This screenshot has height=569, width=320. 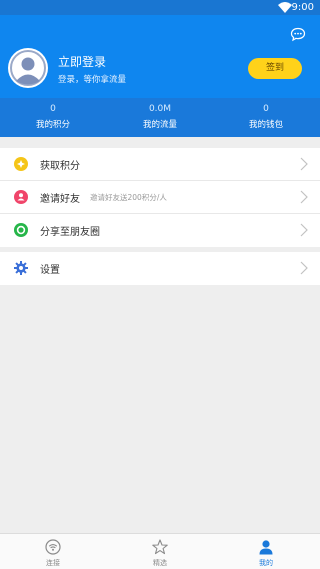 I want to click on tab-label-connect: 连接, so click(x=53, y=563).